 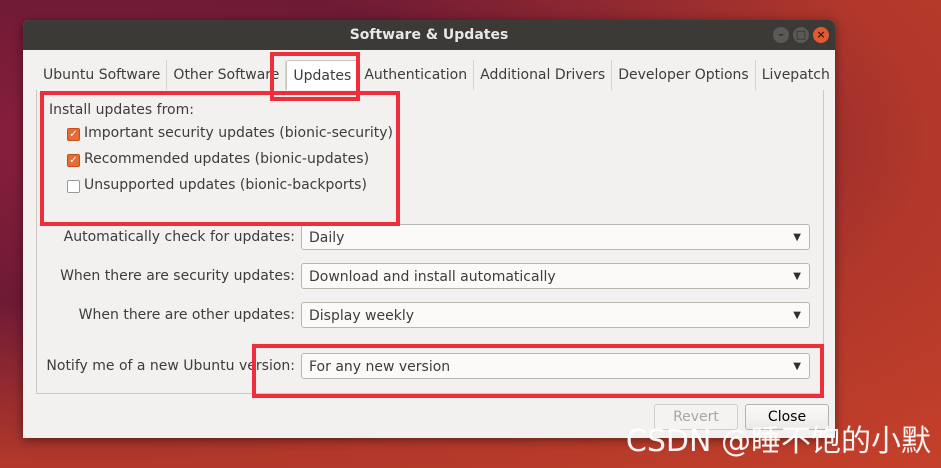 I want to click on install-from-label: Install updates from:, so click(x=121, y=110).